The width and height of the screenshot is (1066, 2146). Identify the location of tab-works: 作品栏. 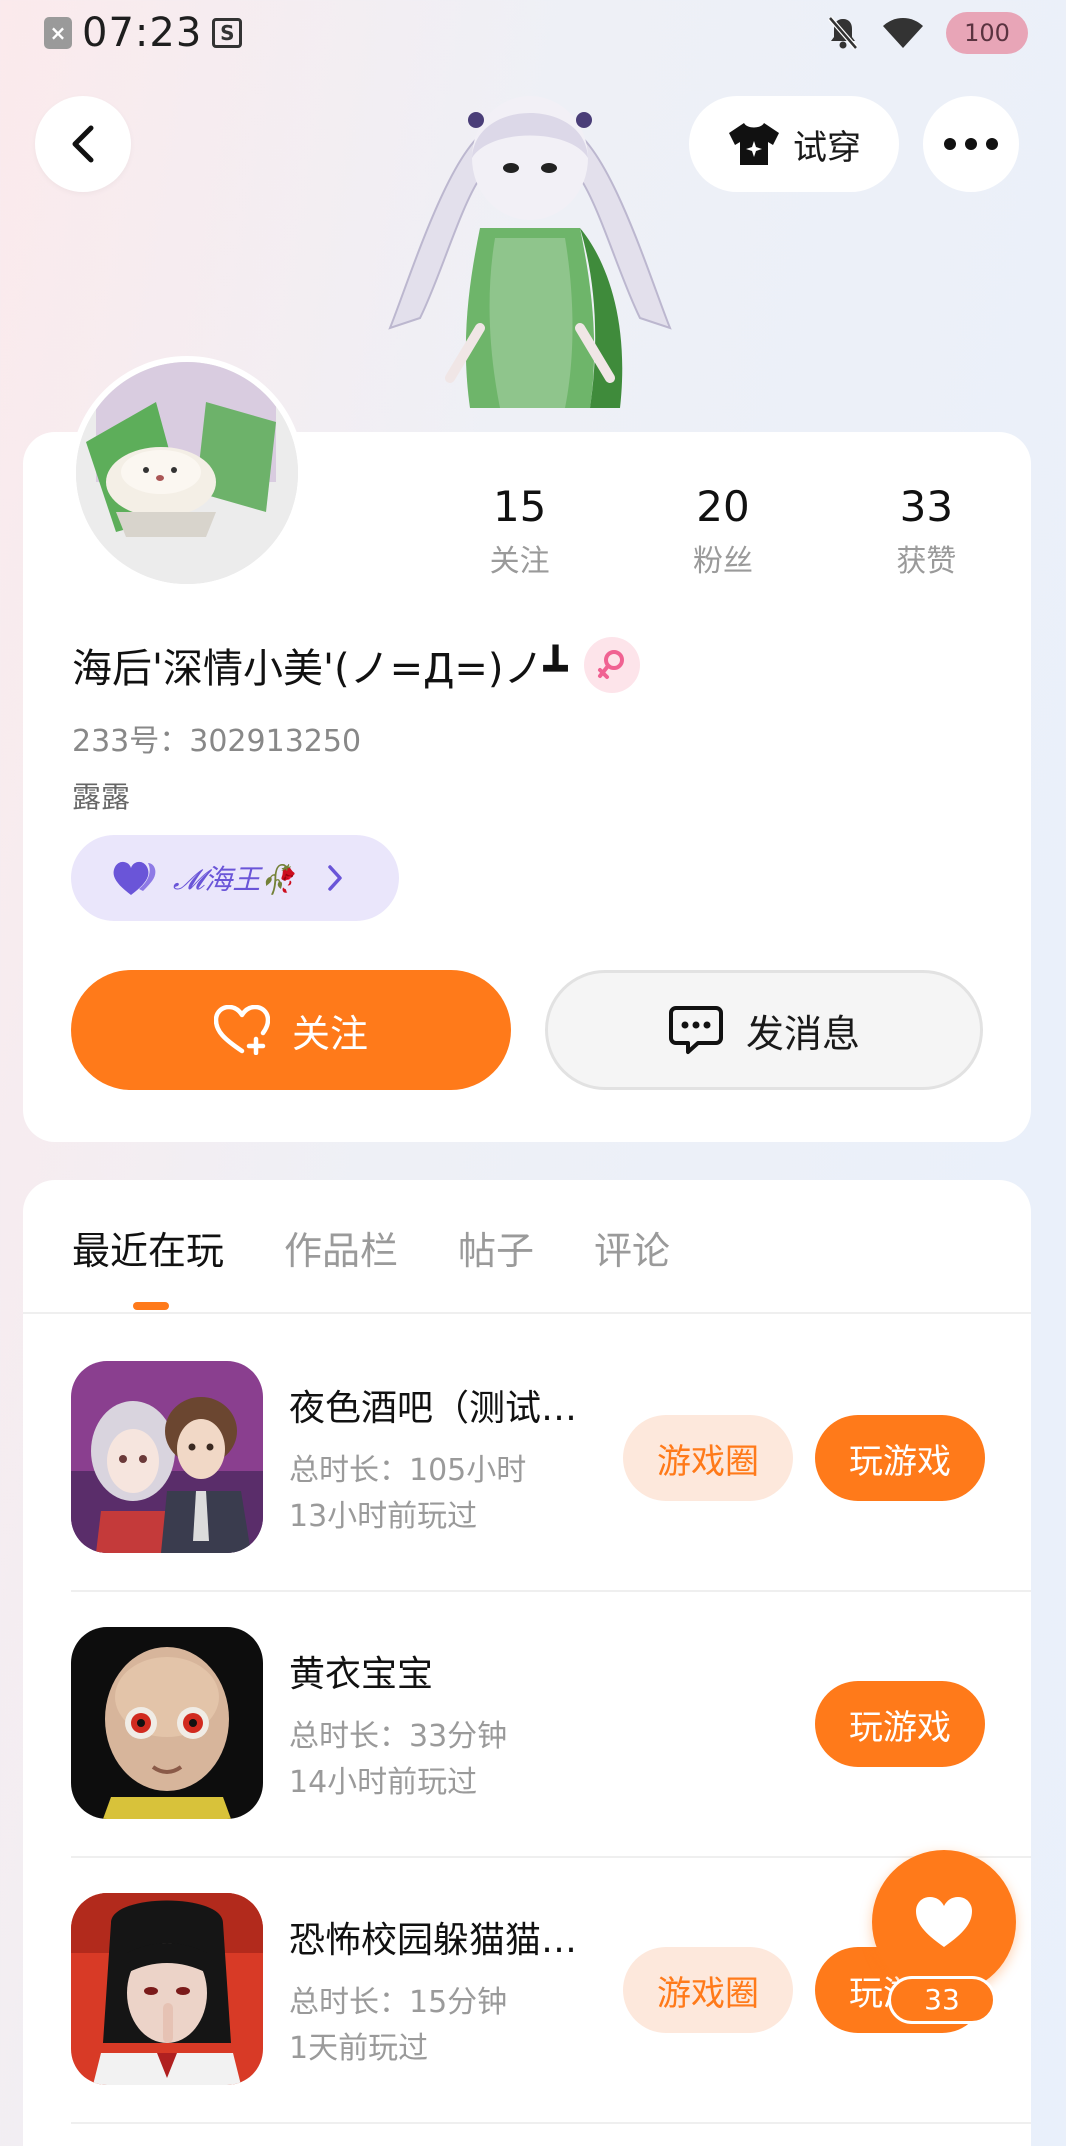
(341, 1247).